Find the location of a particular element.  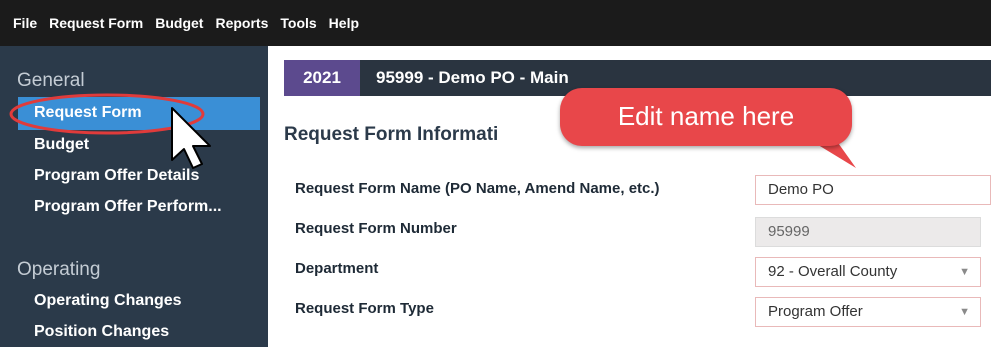

department-label: Department is located at coordinates (337, 268).